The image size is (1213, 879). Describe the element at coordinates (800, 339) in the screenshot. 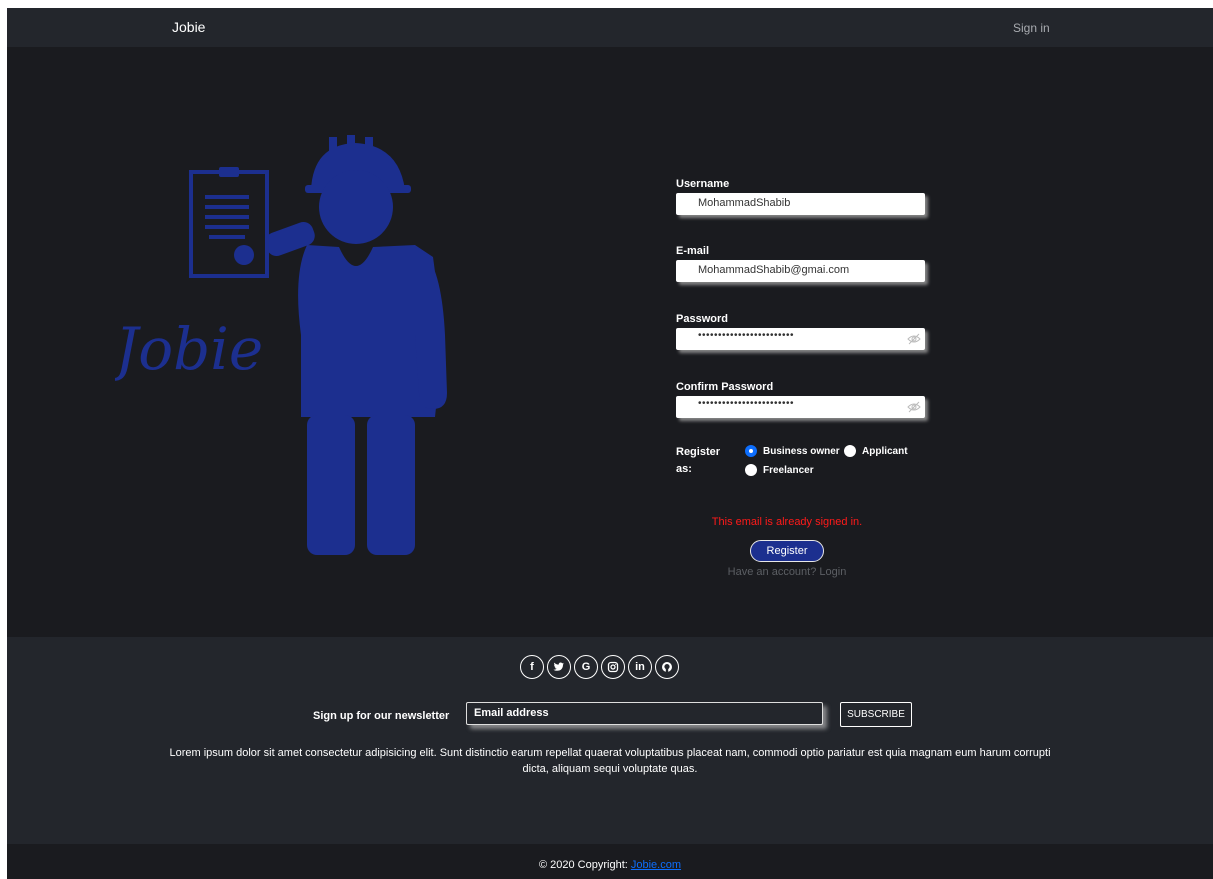

I see `password-input: ••••••••••••••••••••••••` at that location.